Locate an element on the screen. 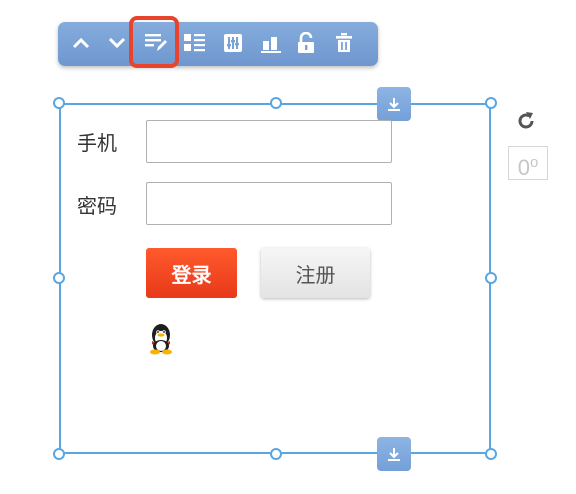 This screenshot has width=576, height=494. adjust-button is located at coordinates (233, 43).